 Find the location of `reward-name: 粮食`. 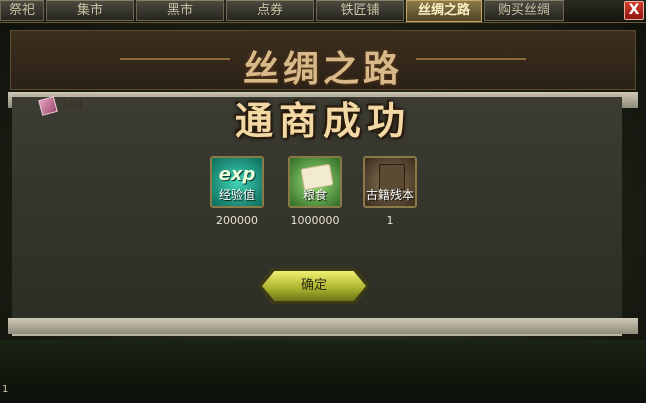

reward-name: 粮食 is located at coordinates (314, 195).